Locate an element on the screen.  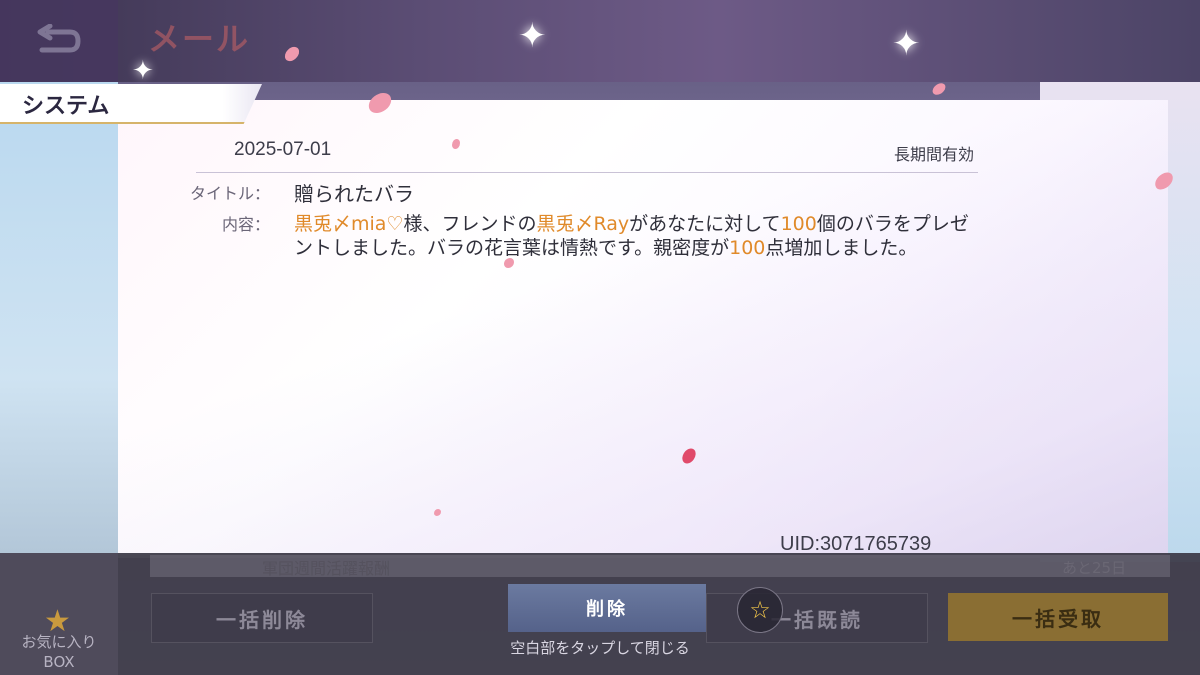
back-button is located at coordinates (59, 41).